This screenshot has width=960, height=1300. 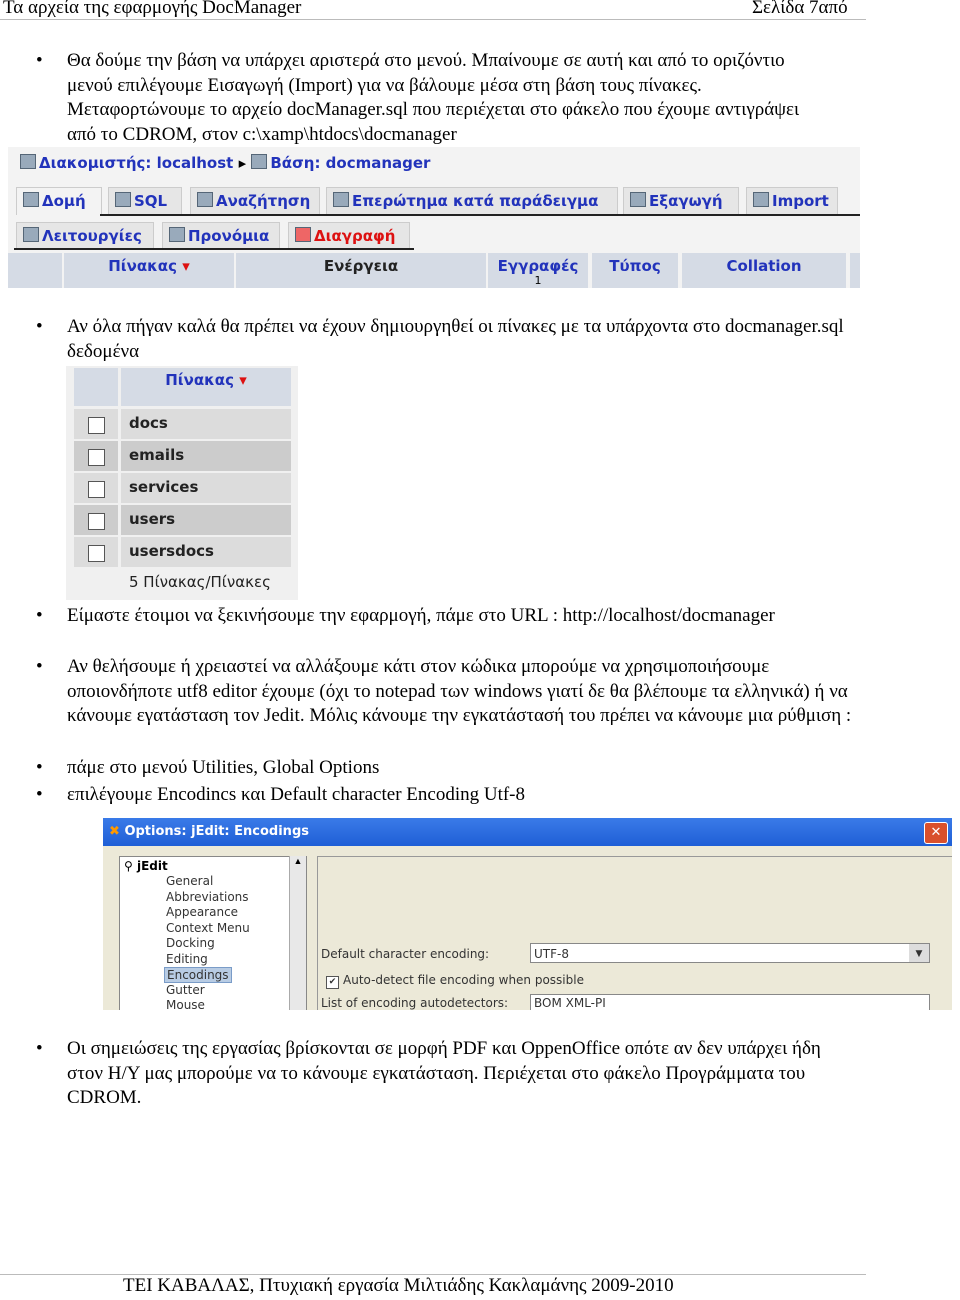 What do you see at coordinates (187, 959) in the screenshot?
I see `tree-item: Editing` at bounding box center [187, 959].